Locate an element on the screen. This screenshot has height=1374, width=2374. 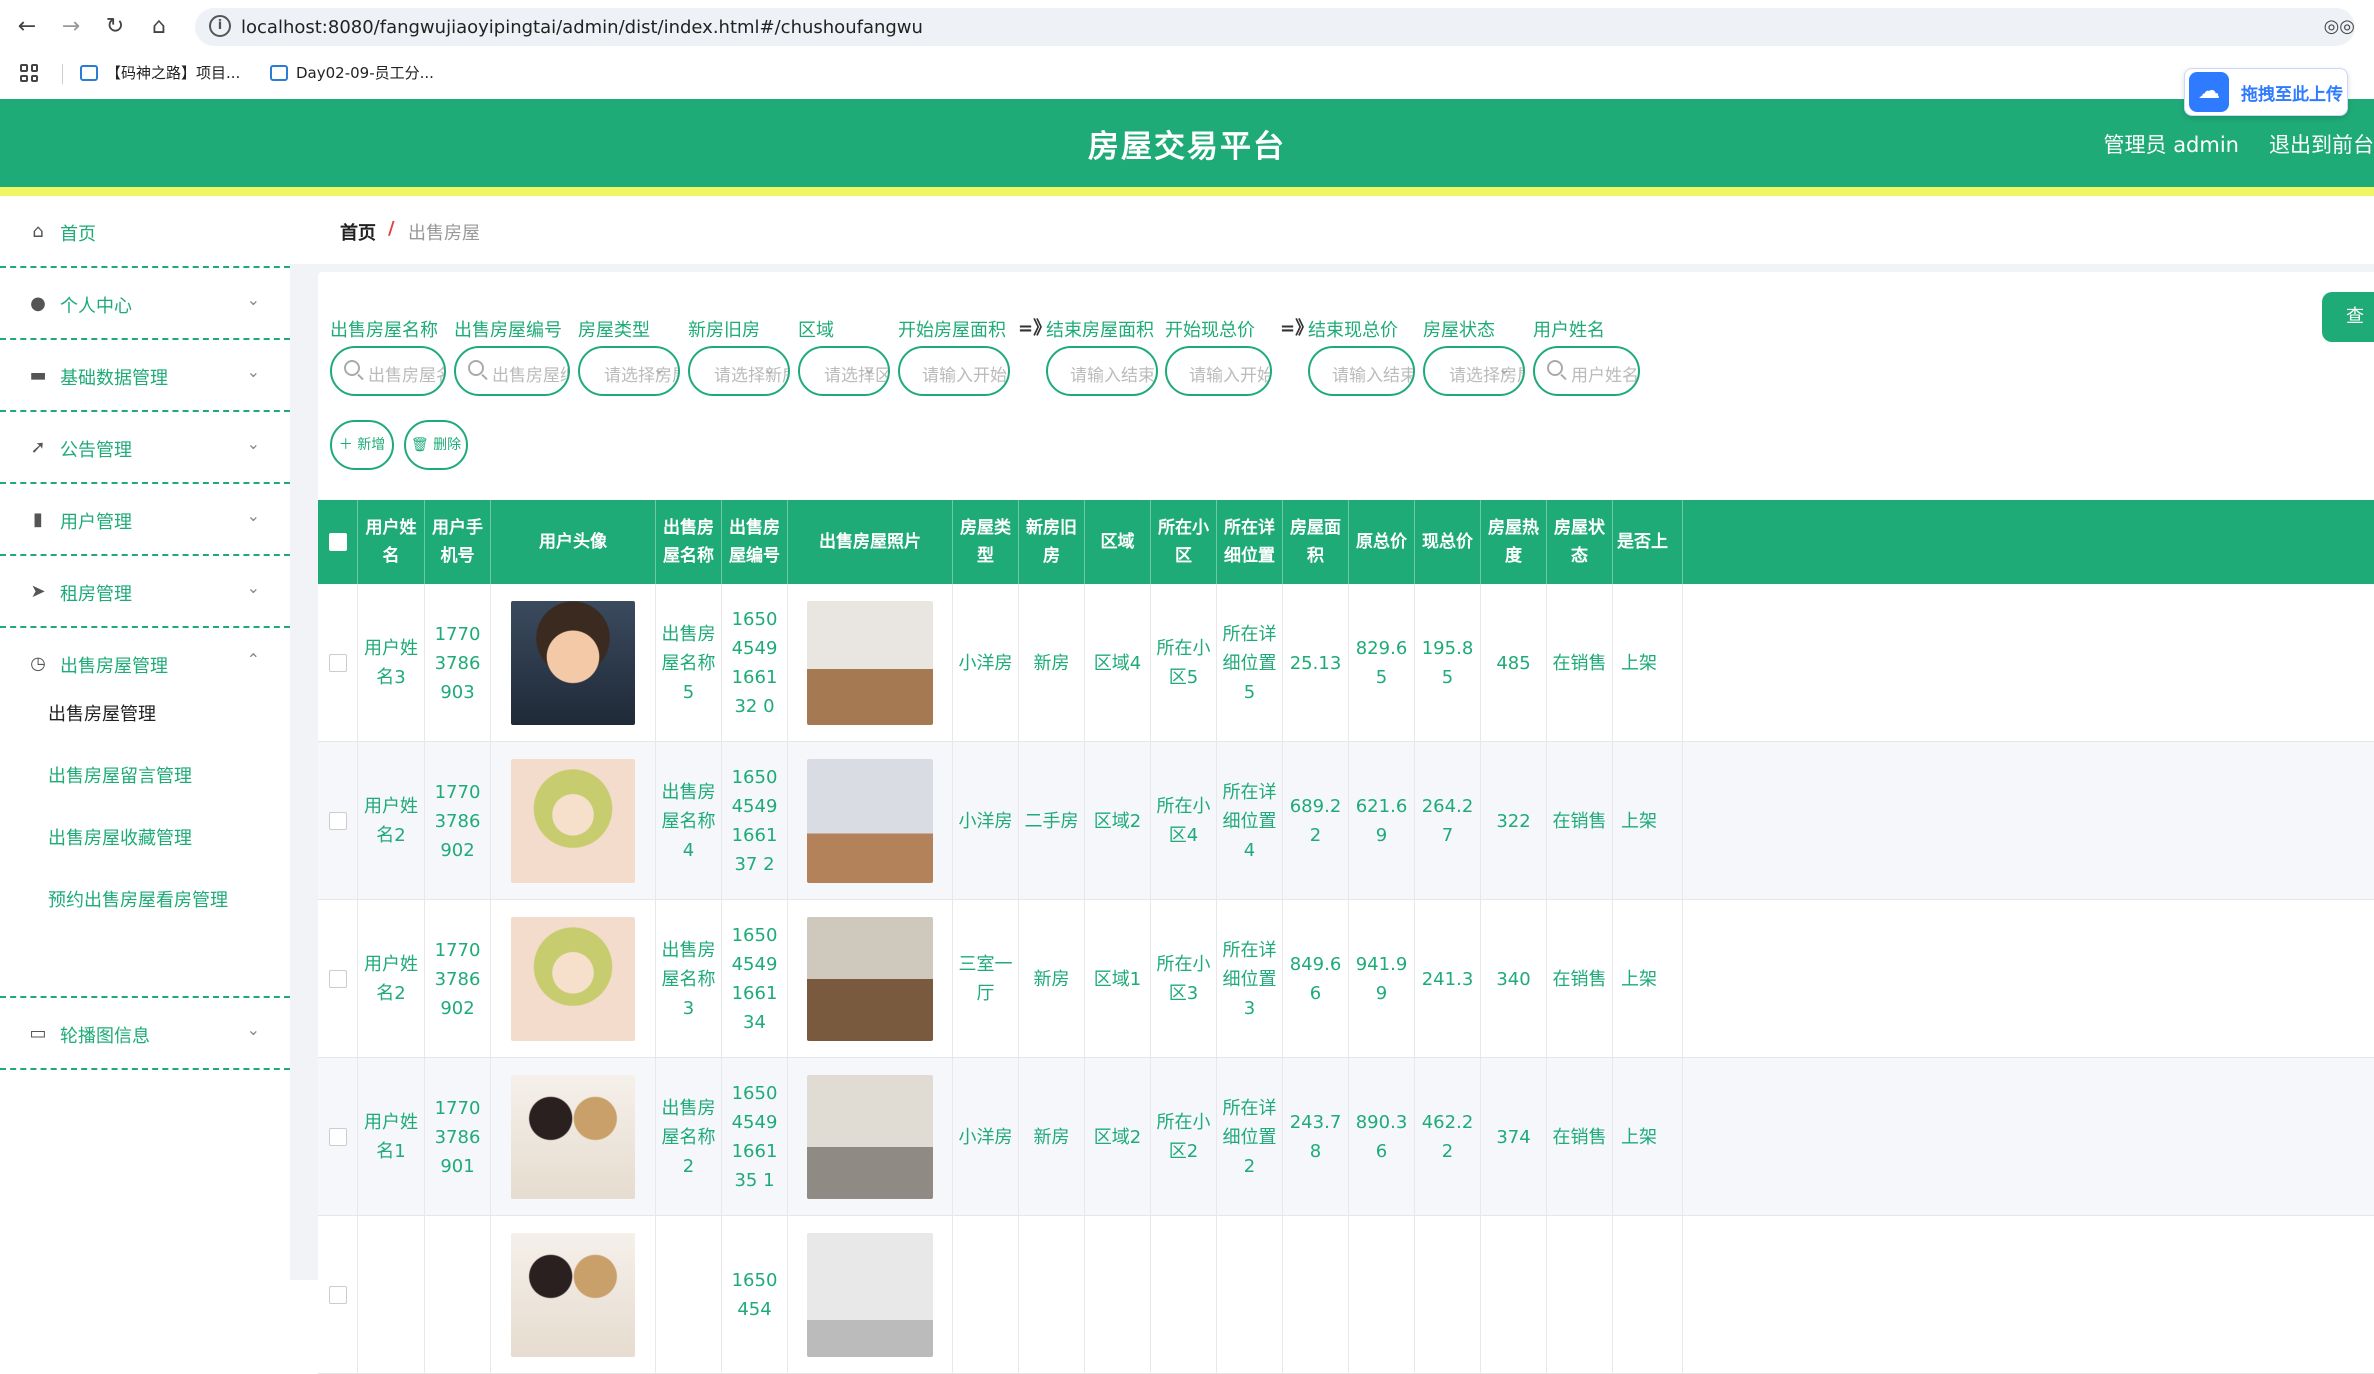
sidebar-item-profile: ● 个人中心 ⌄ is located at coordinates (145, 304).